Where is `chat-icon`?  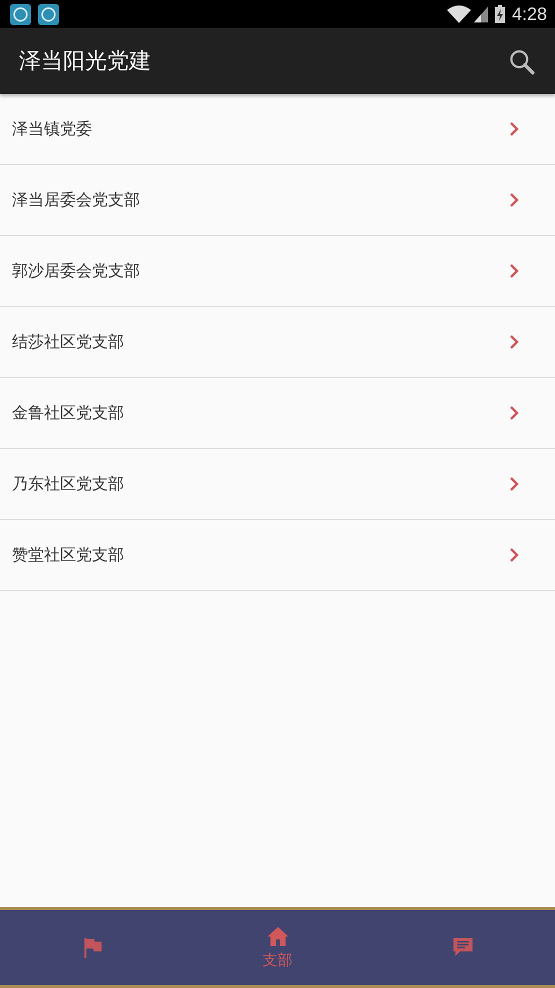
chat-icon is located at coordinates (463, 947).